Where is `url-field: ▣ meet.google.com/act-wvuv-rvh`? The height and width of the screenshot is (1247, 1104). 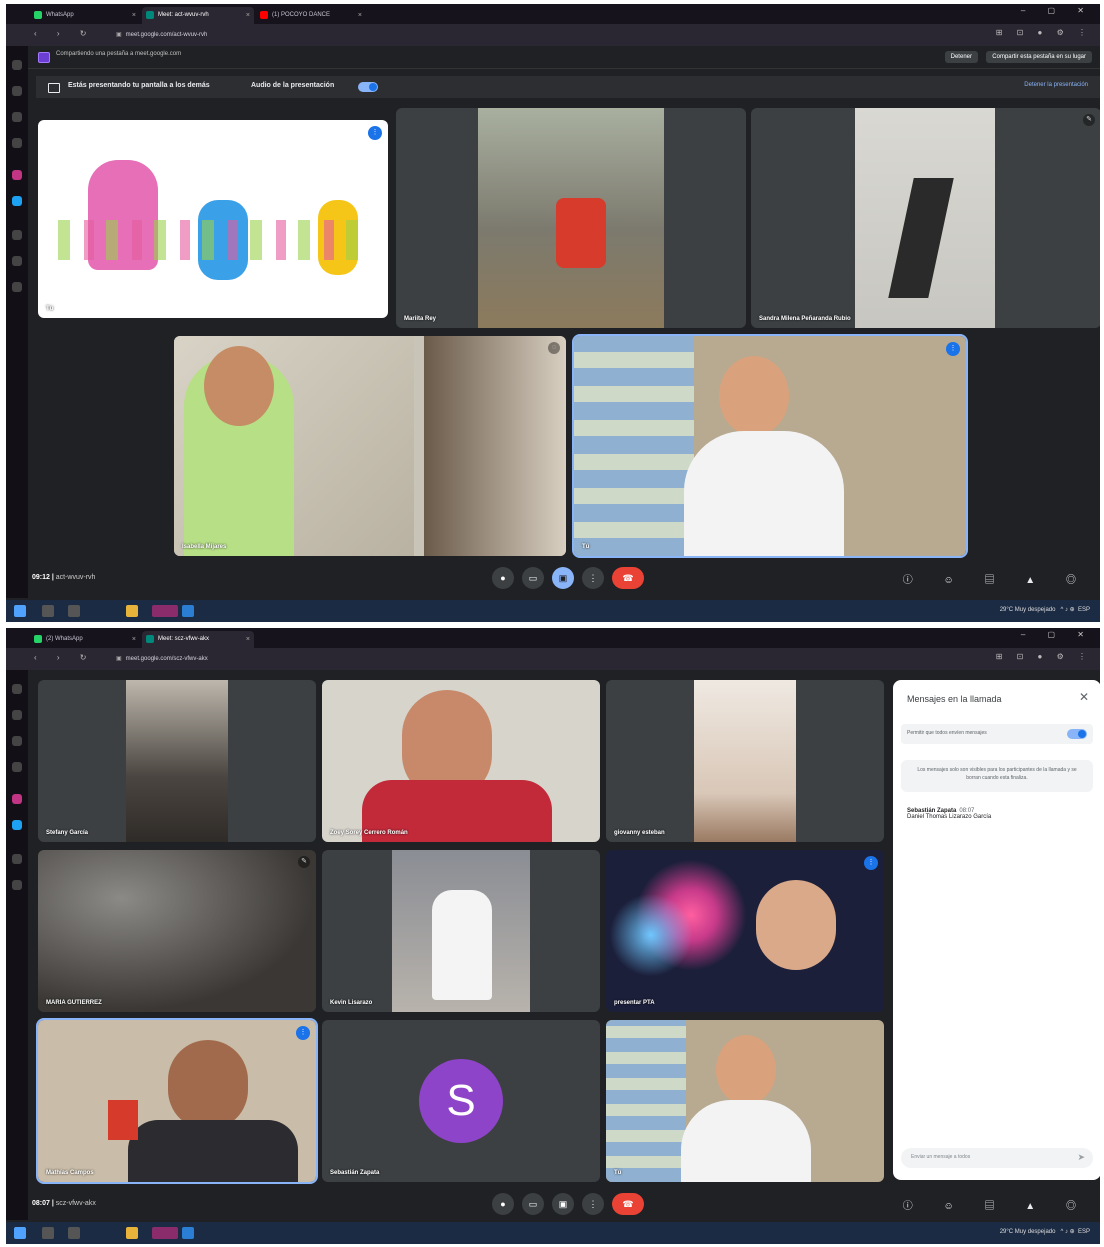
url-field: ▣ meet.google.com/act-wvuv-rvh is located at coordinates (496, 35).